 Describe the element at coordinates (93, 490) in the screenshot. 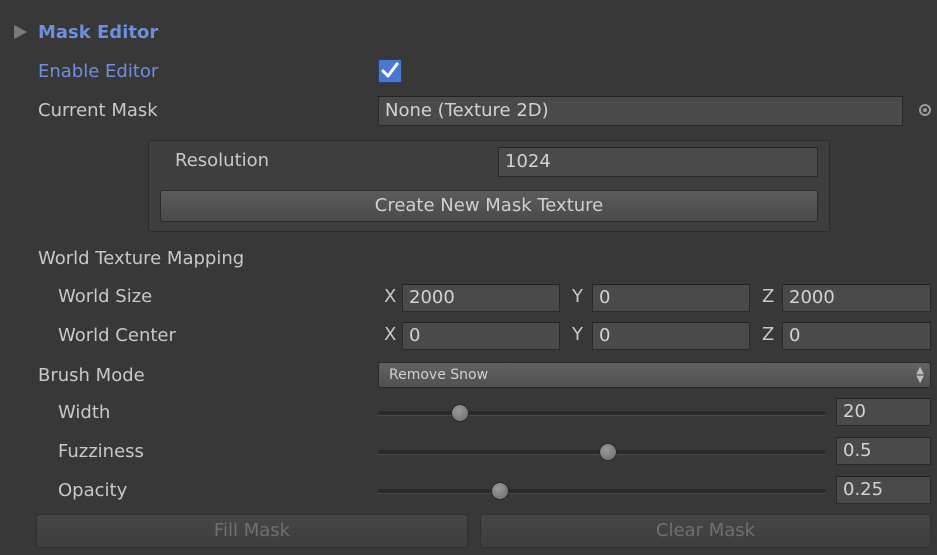

I see `opacity-label: Opacity` at that location.